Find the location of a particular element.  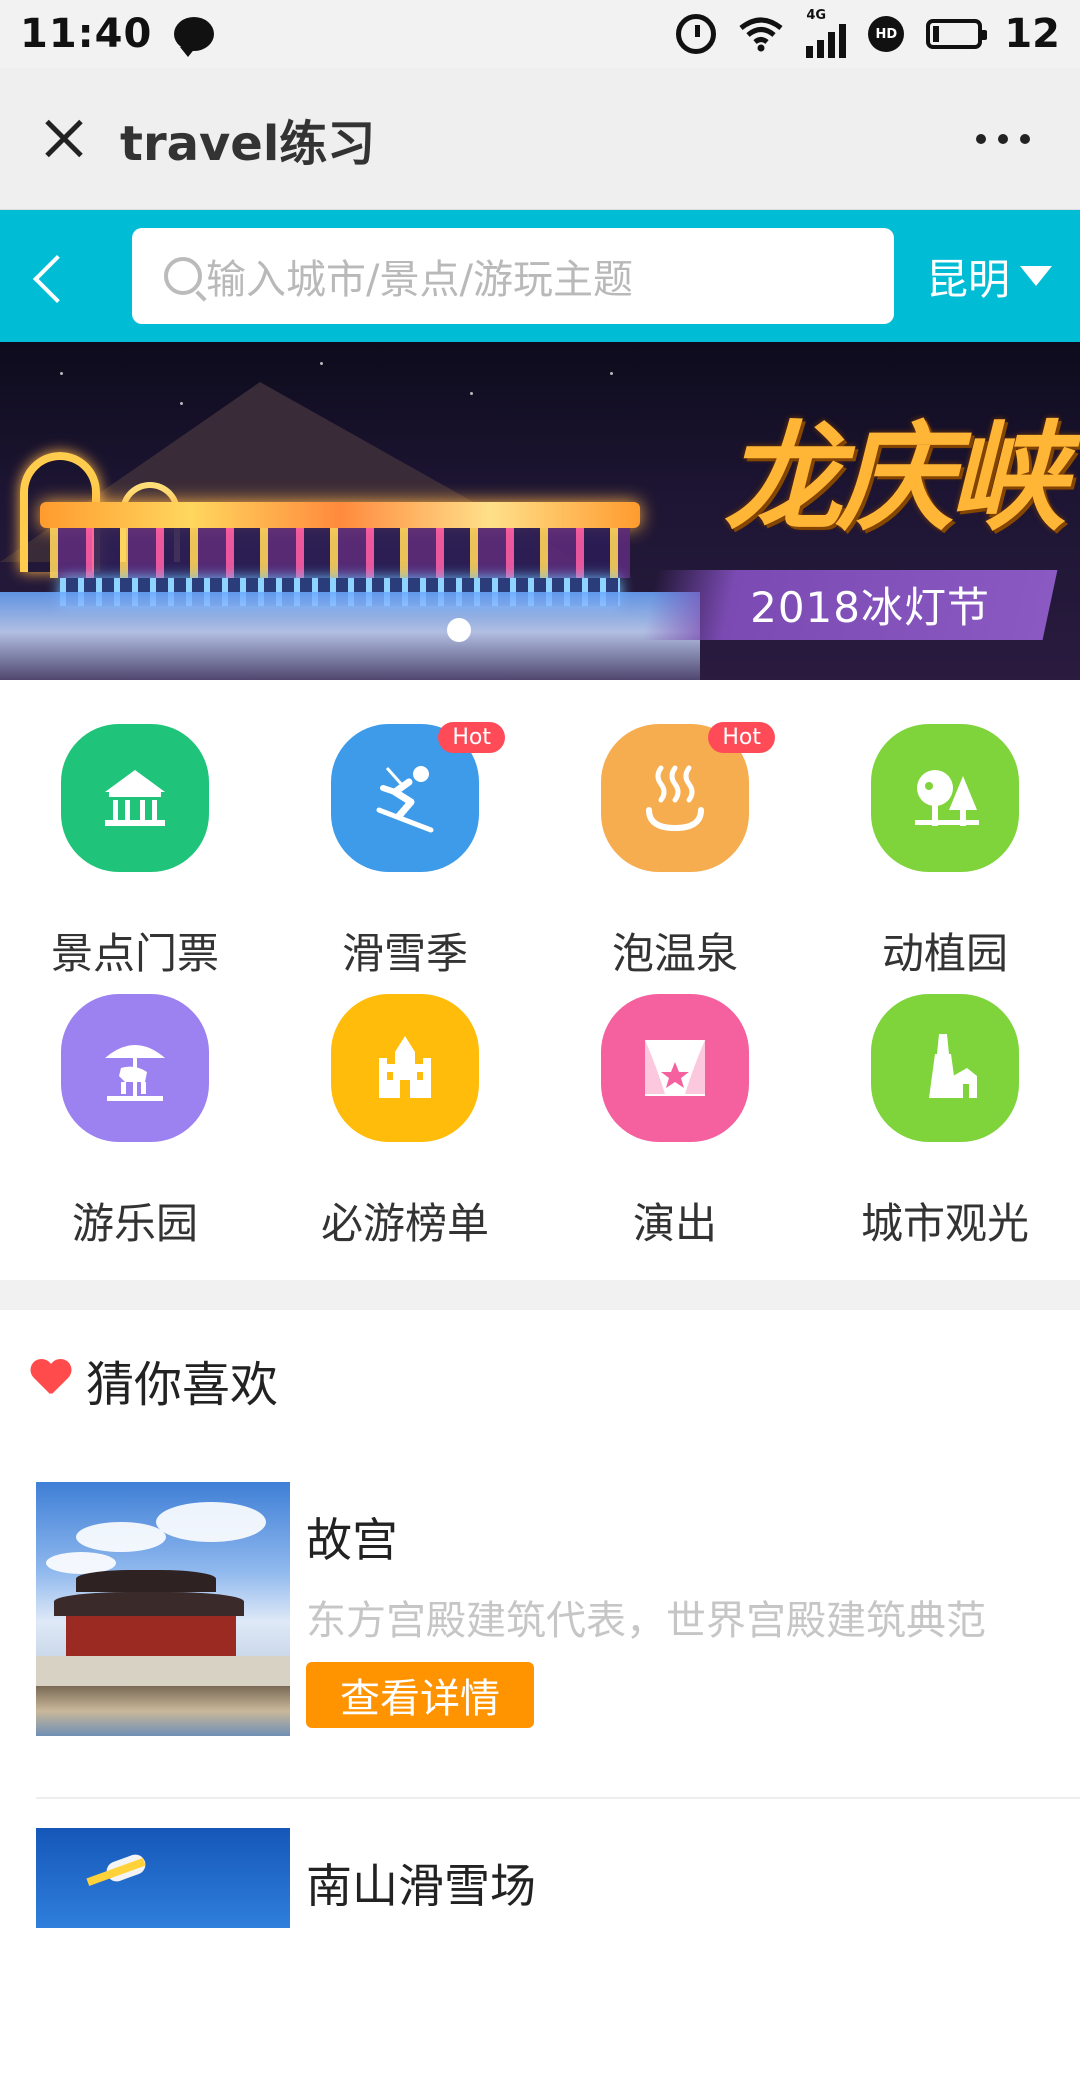

category-amusement: 游乐园 is located at coordinates (135, 1129).